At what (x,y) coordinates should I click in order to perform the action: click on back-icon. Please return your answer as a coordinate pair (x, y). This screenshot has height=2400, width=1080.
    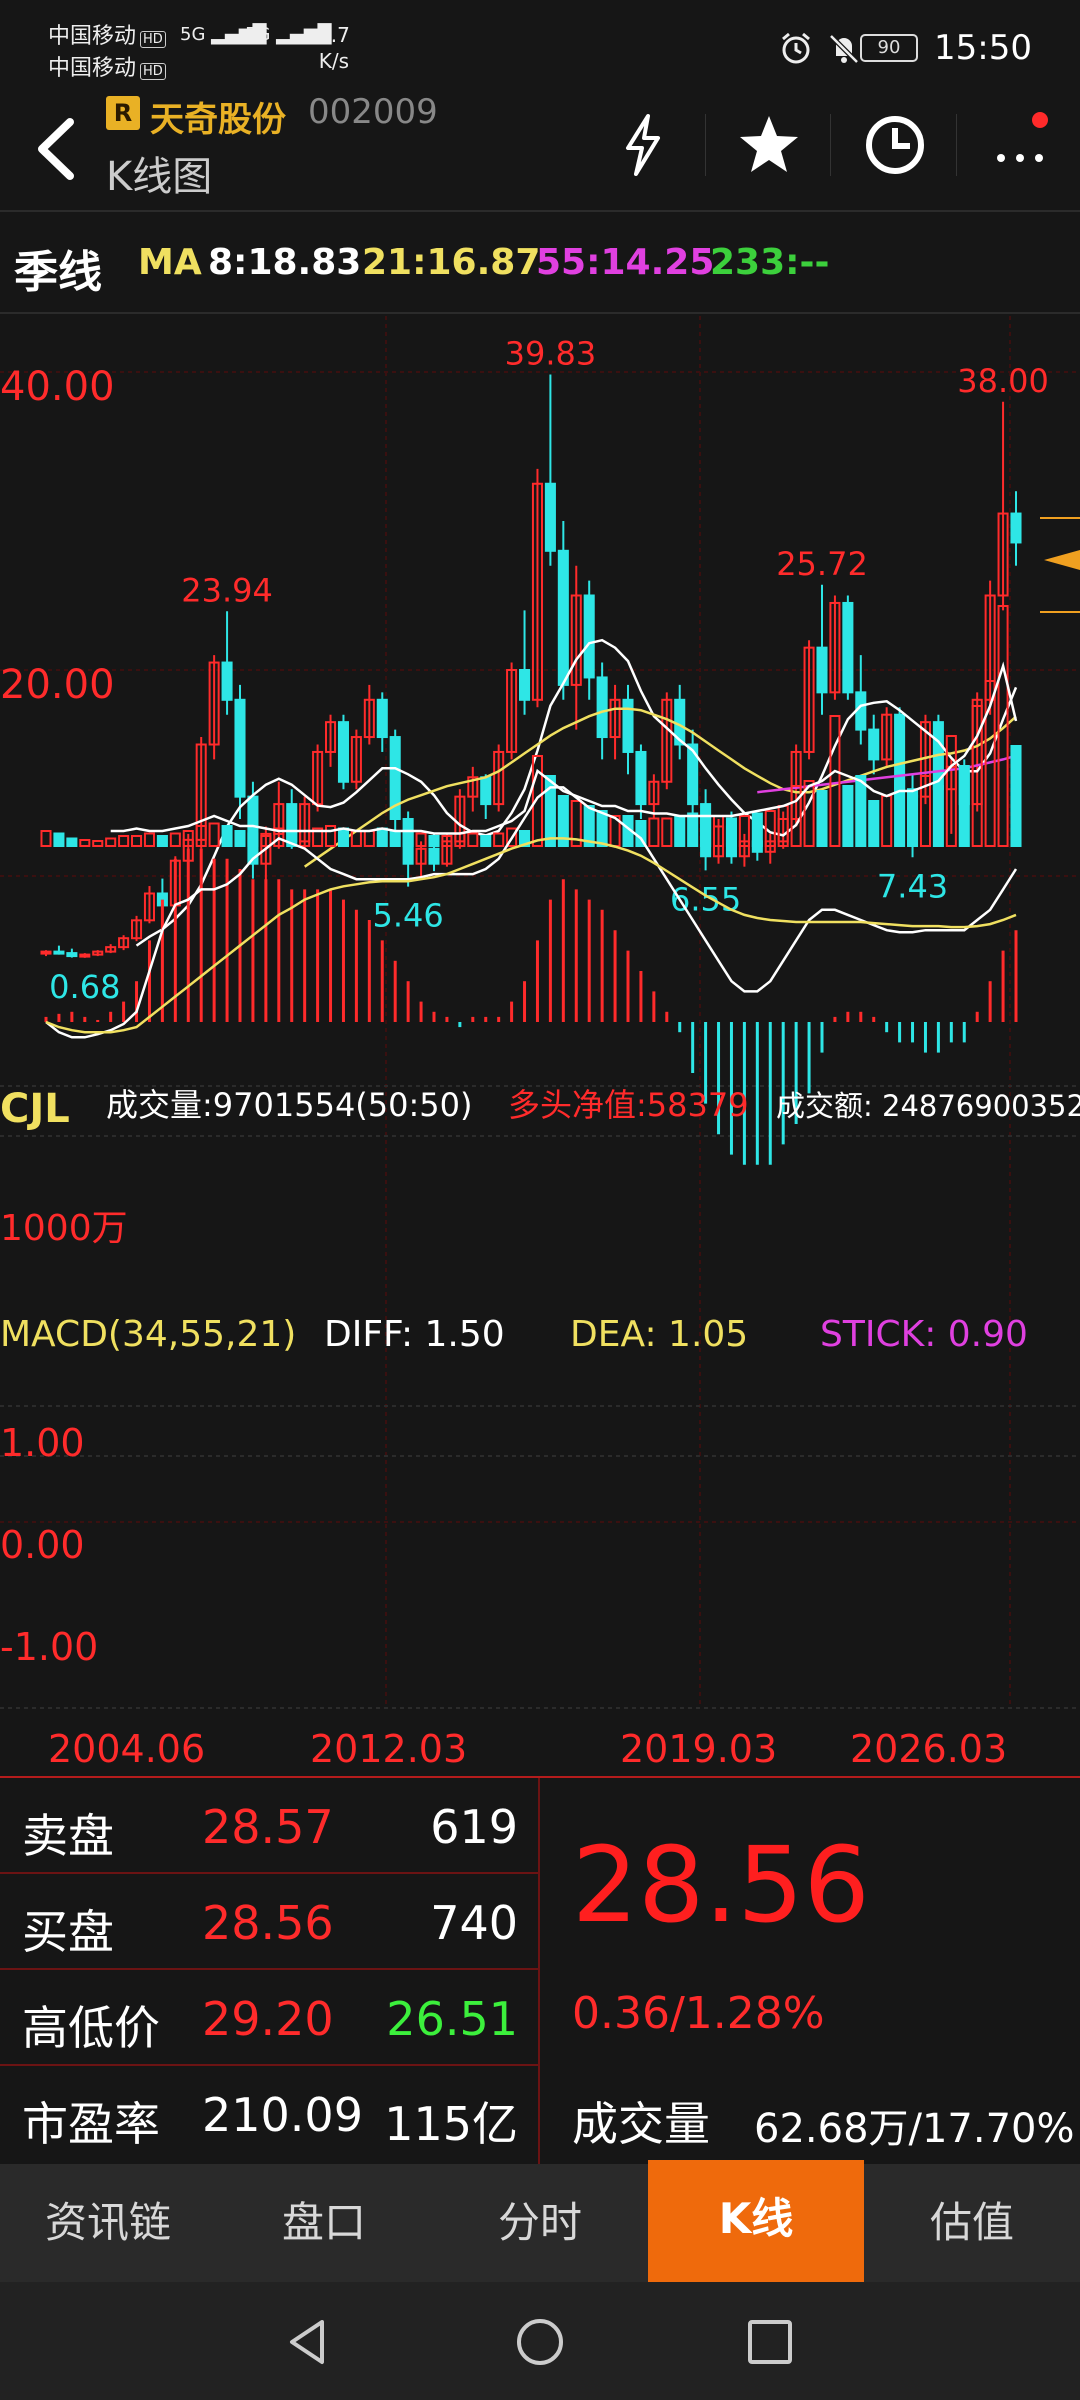
    Looking at the image, I should click on (56, 149).